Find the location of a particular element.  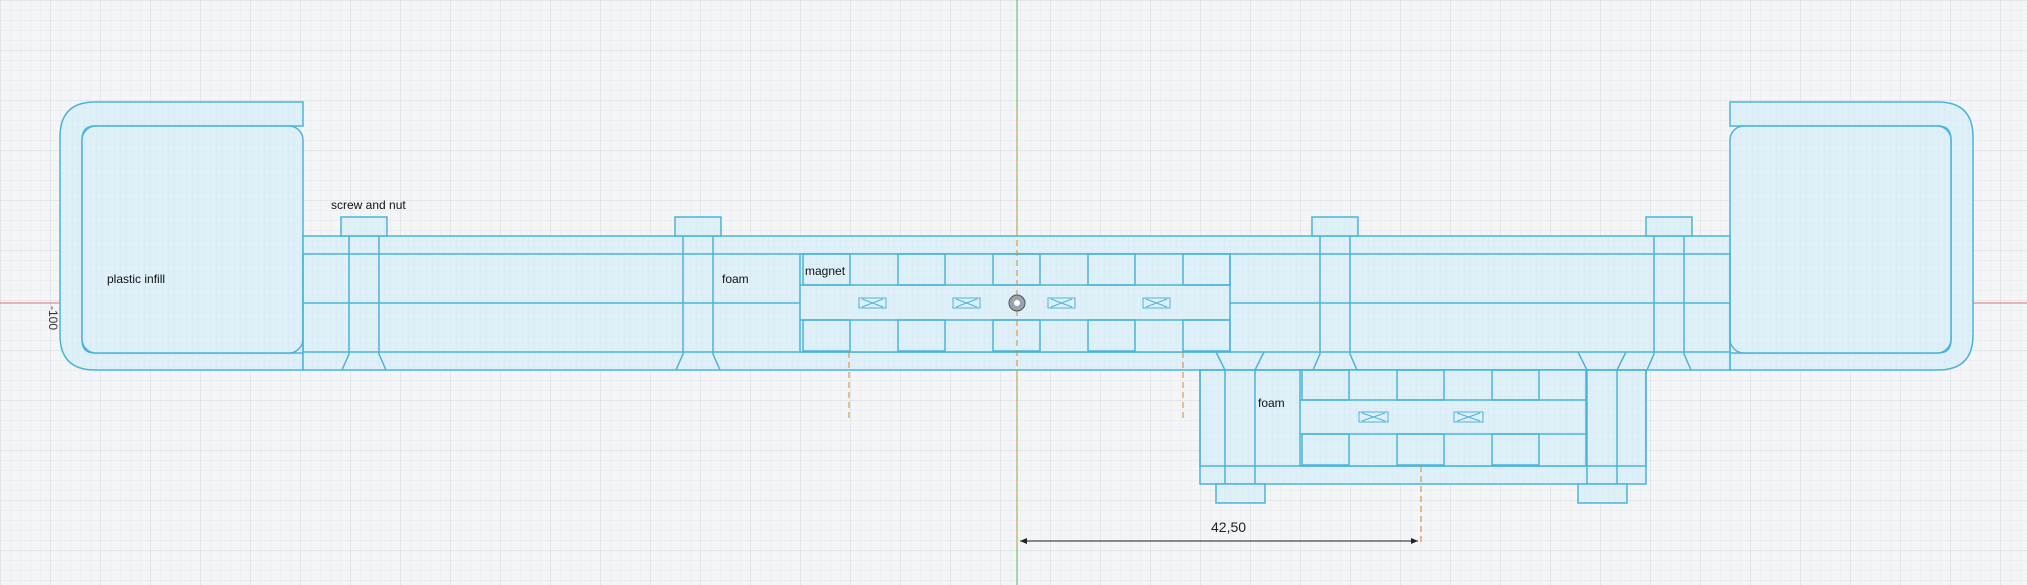

label-foam-lower: foam is located at coordinates (1271, 403).